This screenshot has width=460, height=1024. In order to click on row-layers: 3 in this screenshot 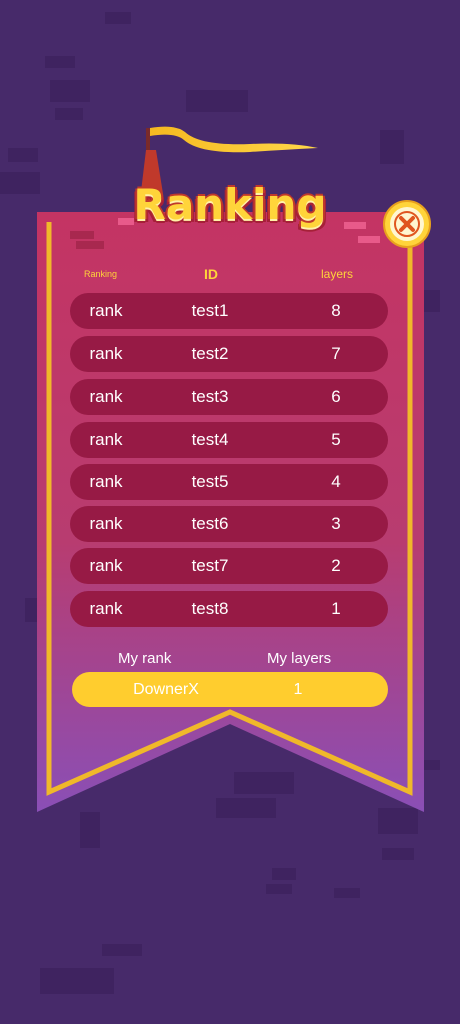, I will do `click(336, 523)`.